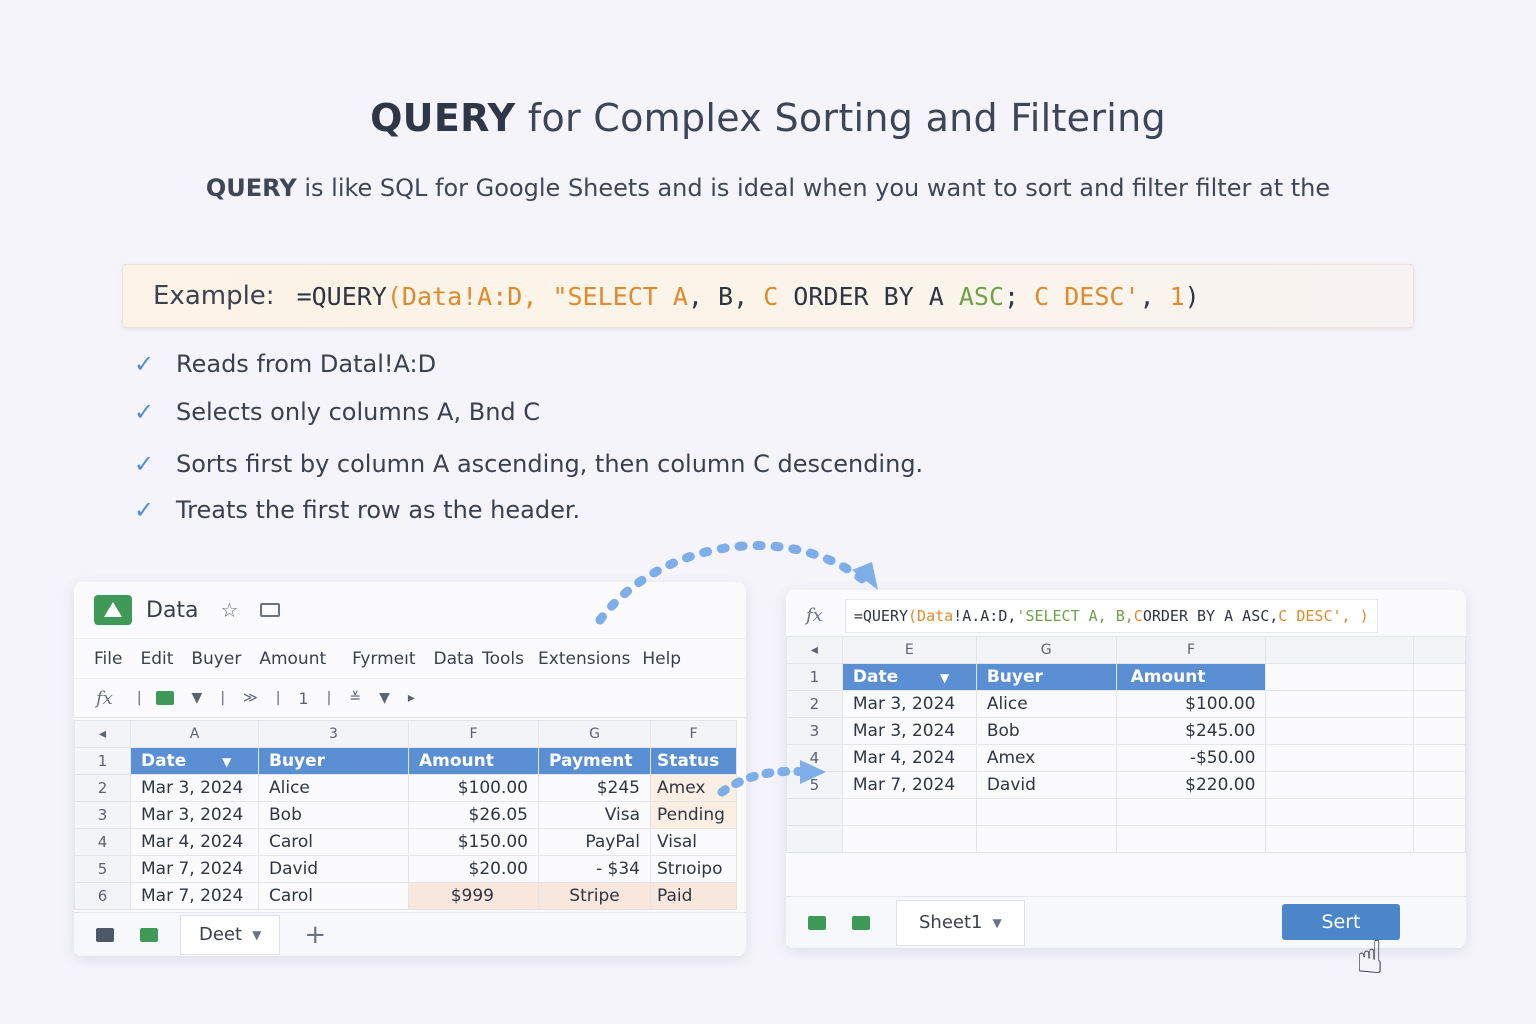 Image resolution: width=1536 pixels, height=1024 pixels. What do you see at coordinates (813, 772) in the screenshot?
I see `arrow-head-icon` at bounding box center [813, 772].